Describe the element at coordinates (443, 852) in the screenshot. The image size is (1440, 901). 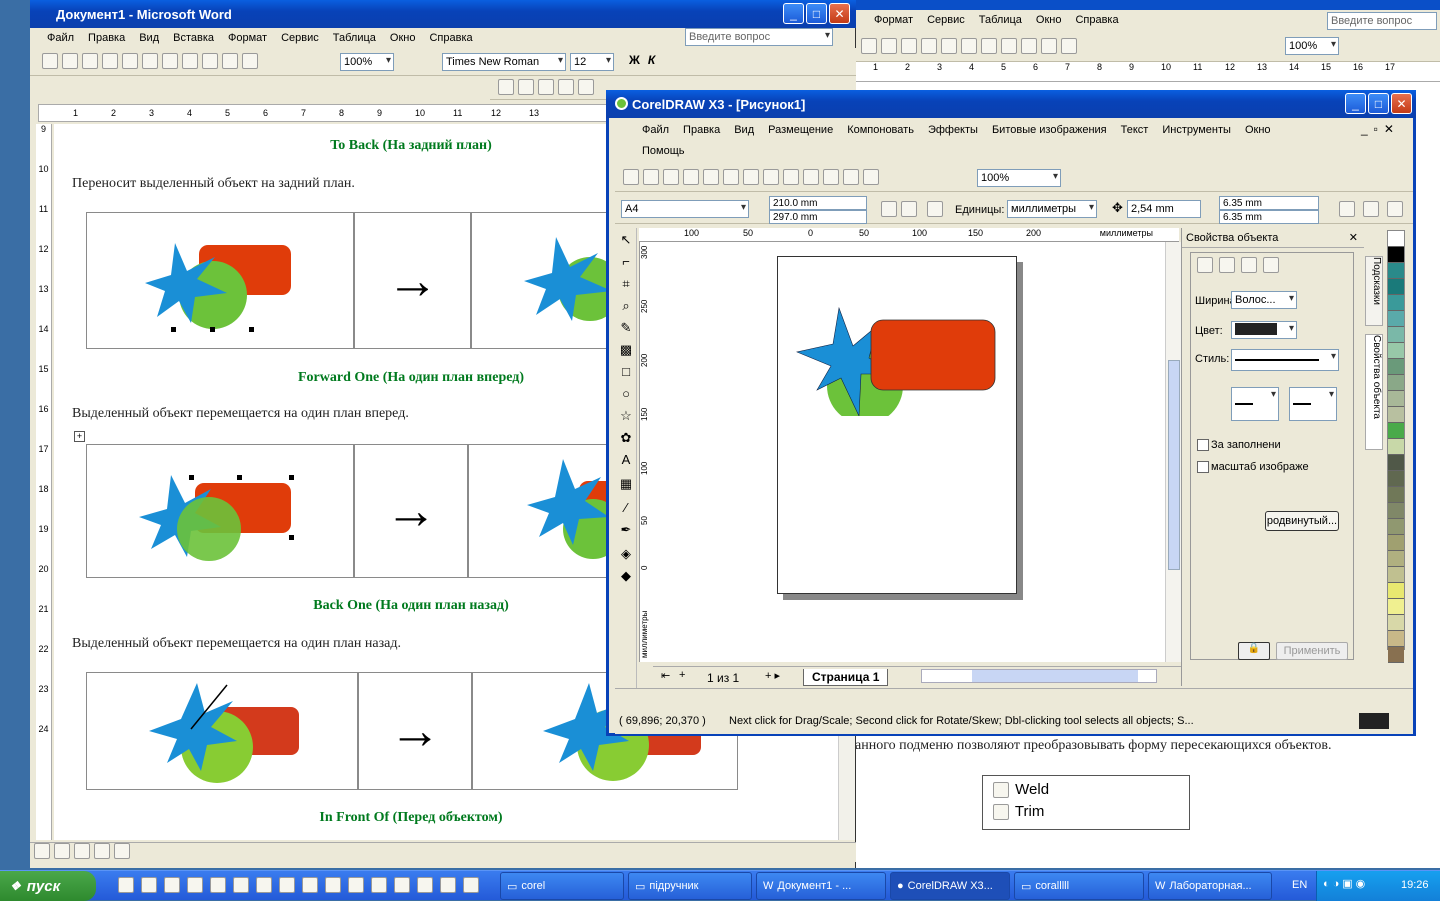
I see `word-hscrollbar` at that location.